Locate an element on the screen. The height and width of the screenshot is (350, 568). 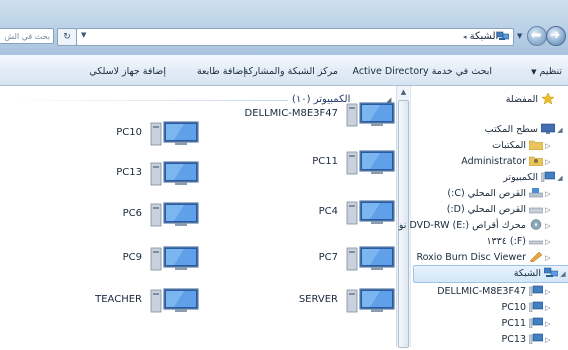
back-arrow-icon: ➜ is located at coordinates (555, 35).